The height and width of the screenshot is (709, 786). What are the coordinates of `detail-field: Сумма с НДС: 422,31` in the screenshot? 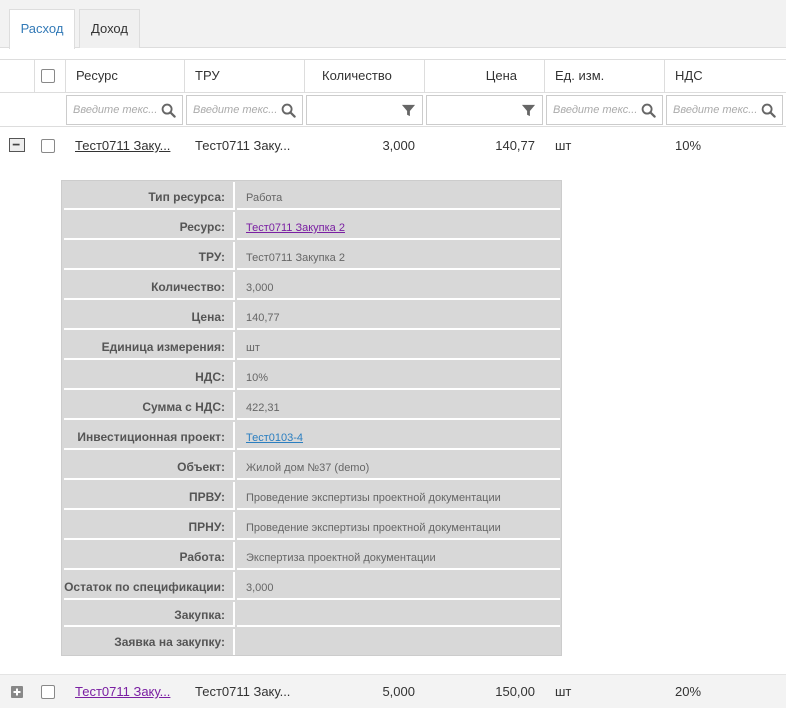 It's located at (311, 407).